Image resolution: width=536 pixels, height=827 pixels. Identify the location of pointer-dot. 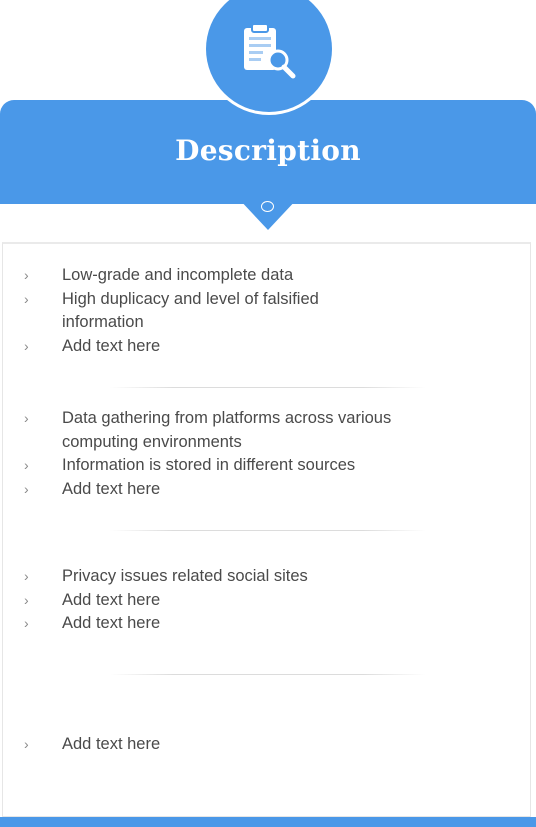
(267, 206).